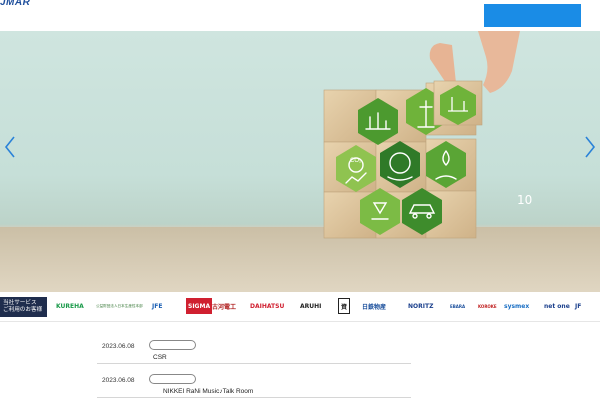  Describe the element at coordinates (70, 306) in the screenshot. I see `client-logo-KUREHA: KUREHA` at that location.